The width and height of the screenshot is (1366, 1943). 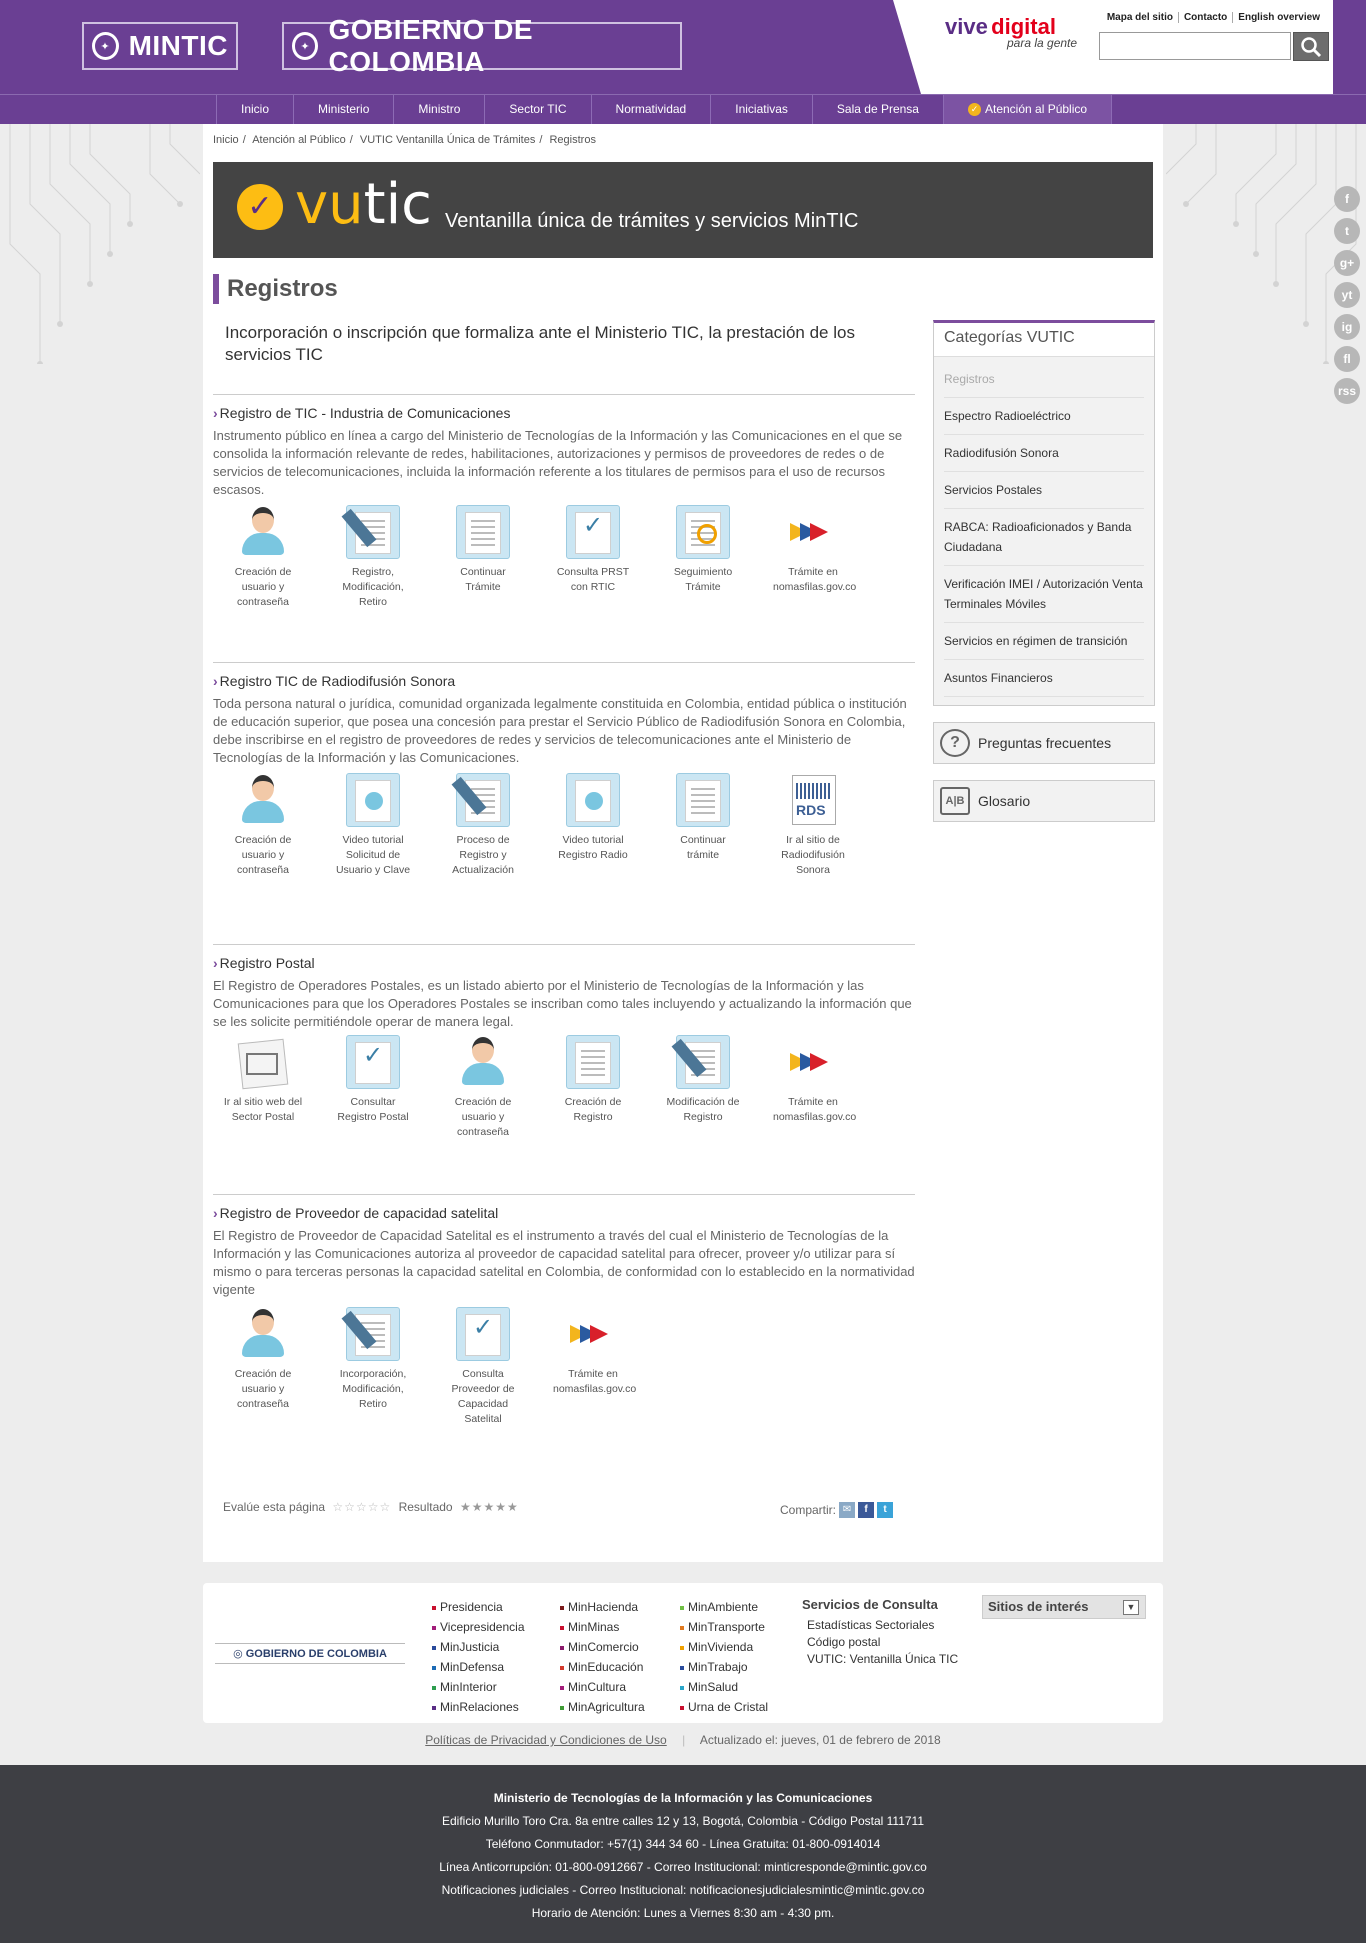 What do you see at coordinates (478, 1707) in the screenshot?
I see `footer-link: MinRelaciones` at bounding box center [478, 1707].